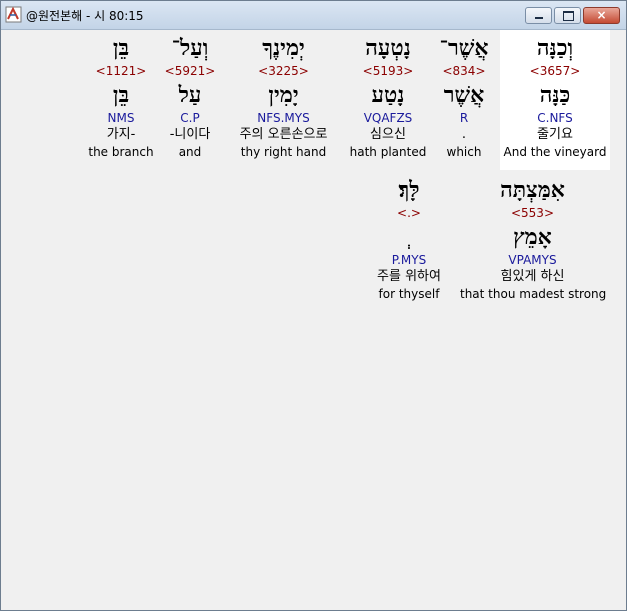 This screenshot has width=627, height=611. Describe the element at coordinates (283, 118) in the screenshot. I see `morphology-code: NFS.MYS` at that location.